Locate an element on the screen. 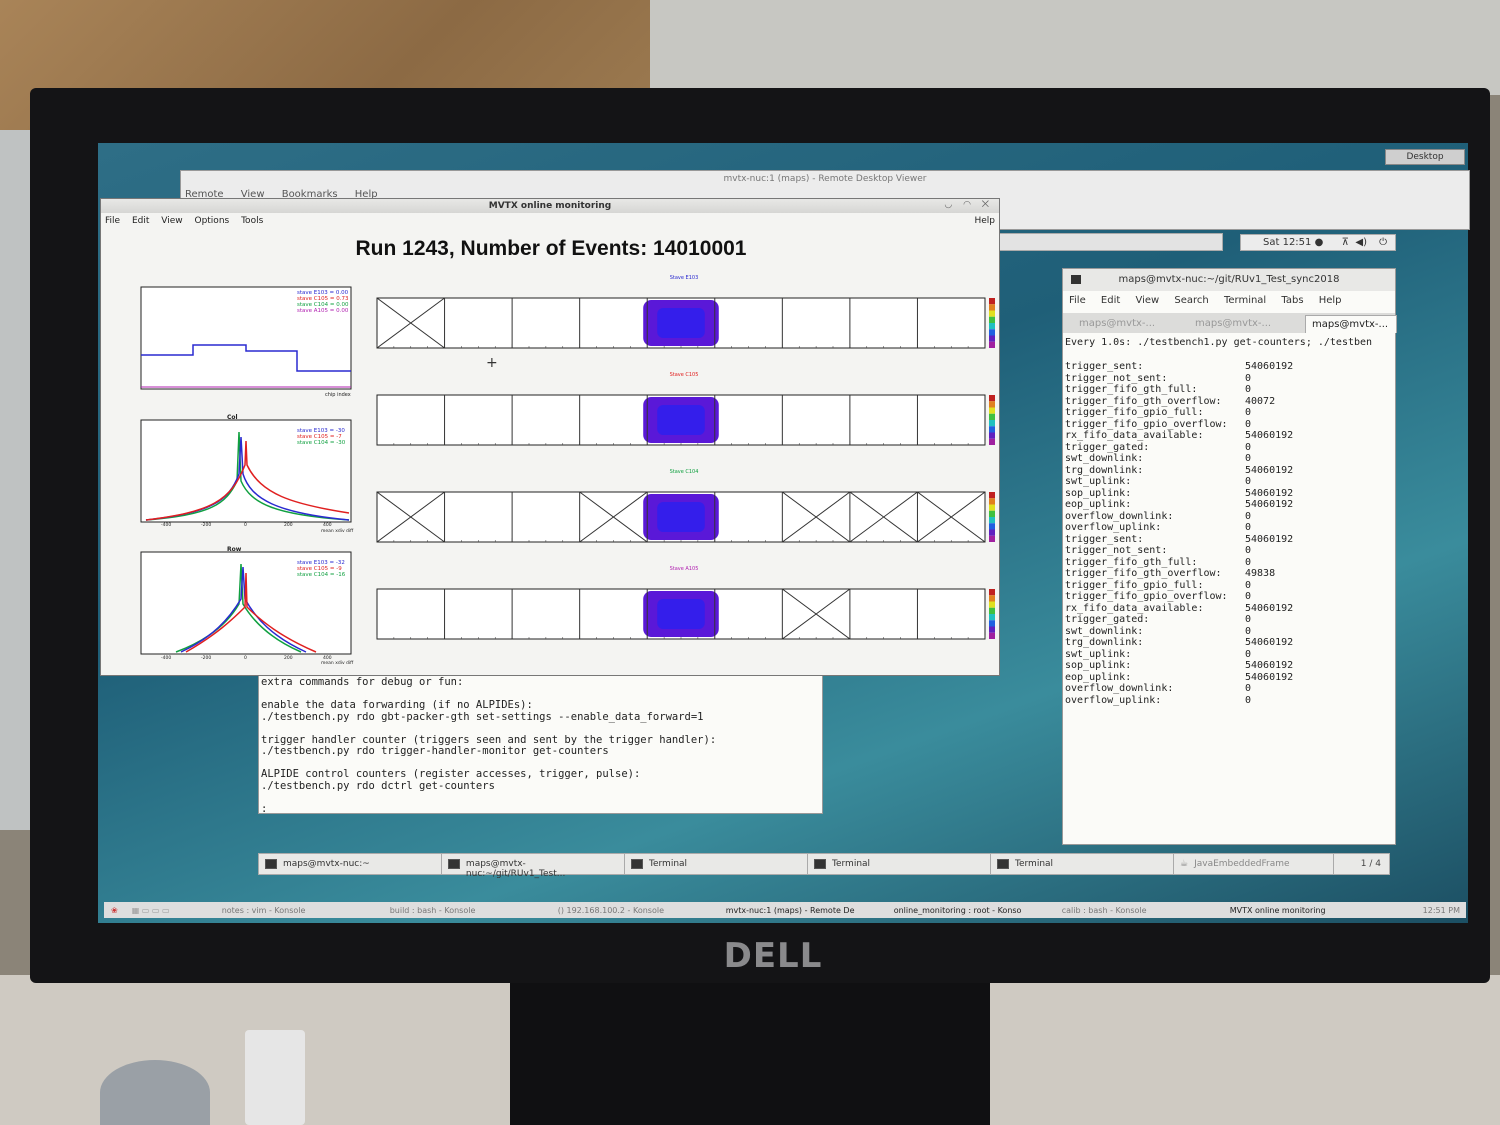 This screenshot has height=1125, width=1500. counter-name: trigger_gated: is located at coordinates (1107, 619).